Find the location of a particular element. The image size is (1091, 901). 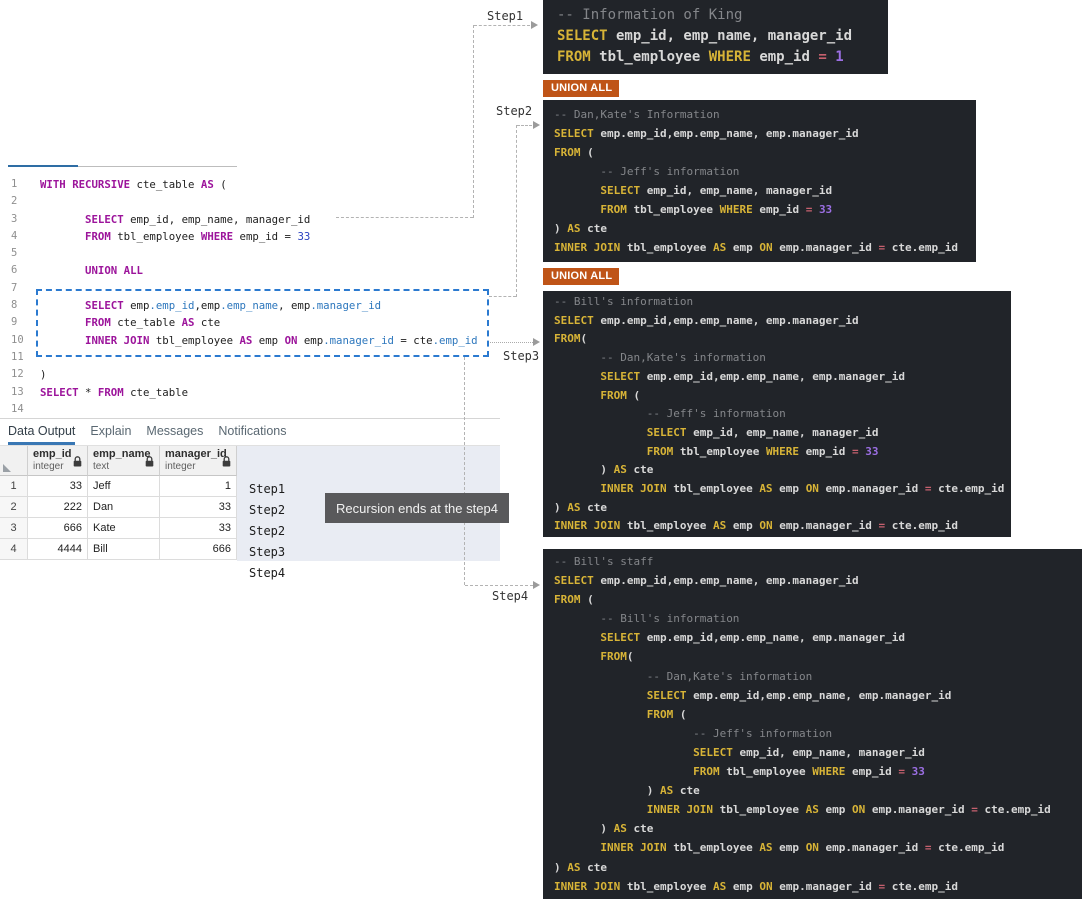

code-line: -- Dan,Kate's Information is located at coordinates (637, 114).